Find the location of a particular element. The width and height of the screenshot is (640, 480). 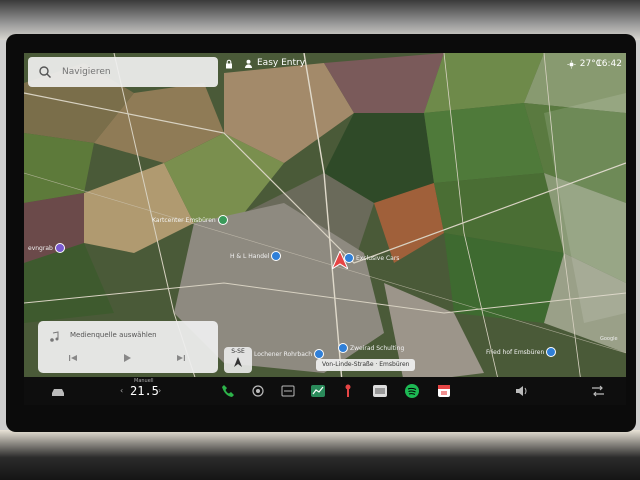

poi-label: evngrab is located at coordinates (40, 248).